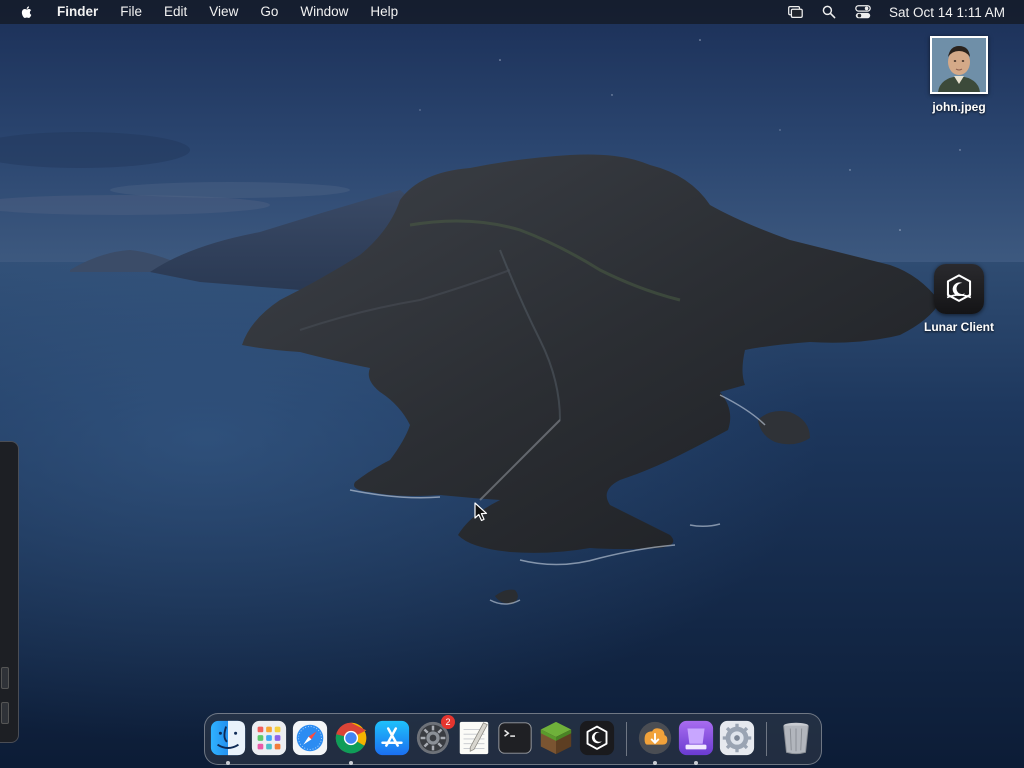 The image size is (1024, 768). What do you see at coordinates (448, 722) in the screenshot?
I see `notification-badge: 2` at bounding box center [448, 722].